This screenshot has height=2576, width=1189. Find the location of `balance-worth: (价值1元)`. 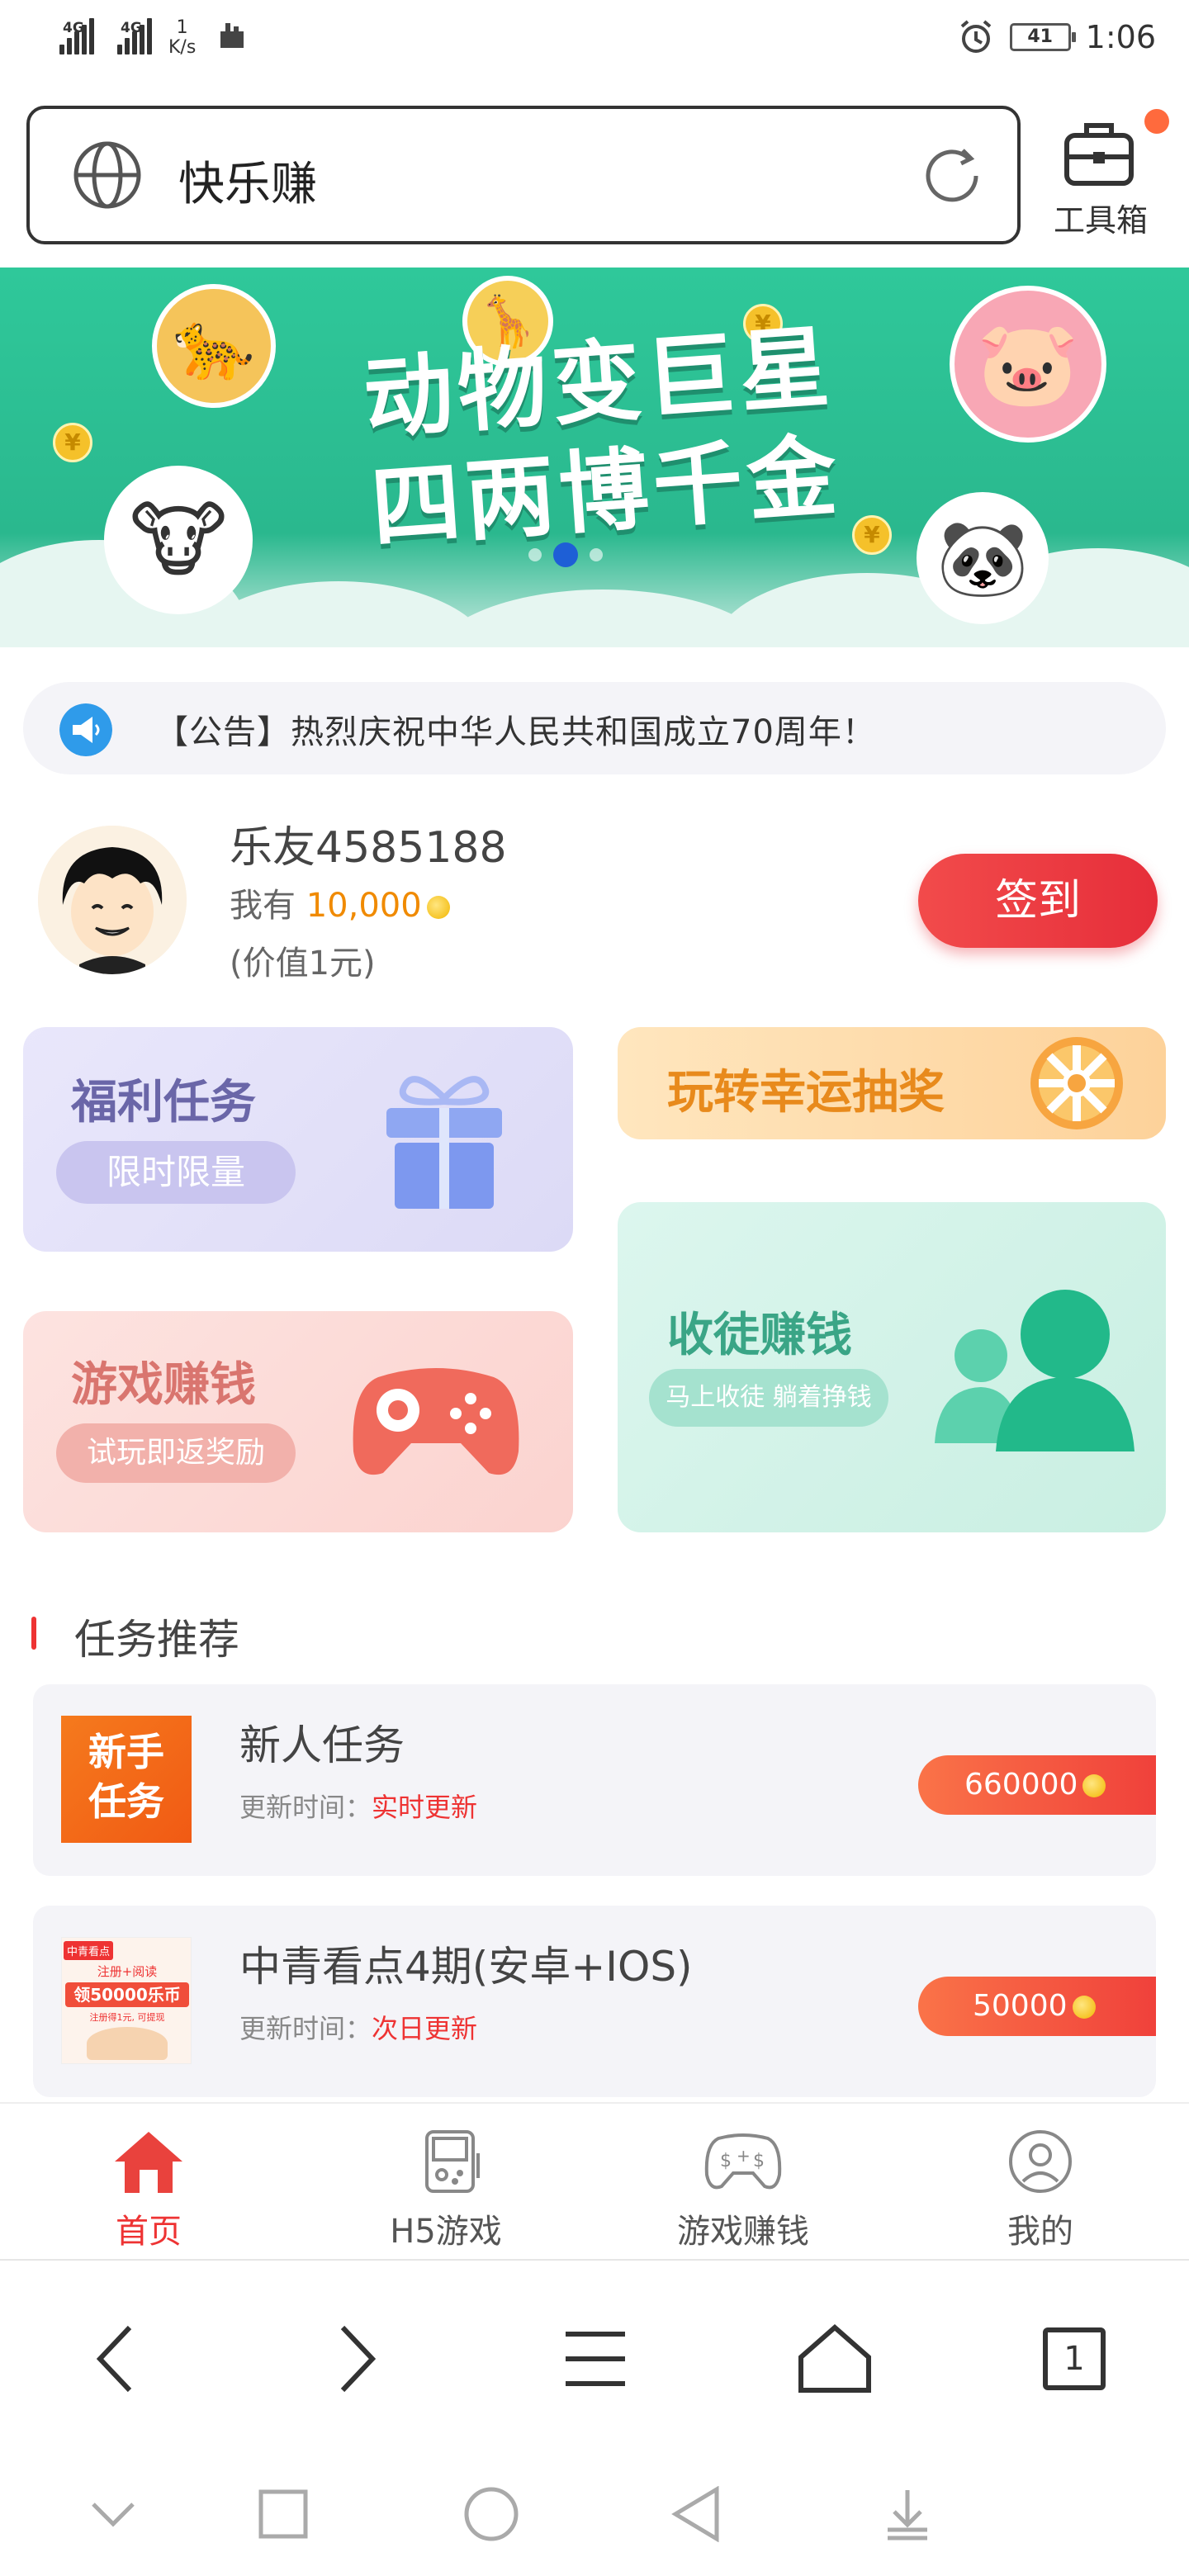

balance-worth: (价值1元) is located at coordinates (303, 964).